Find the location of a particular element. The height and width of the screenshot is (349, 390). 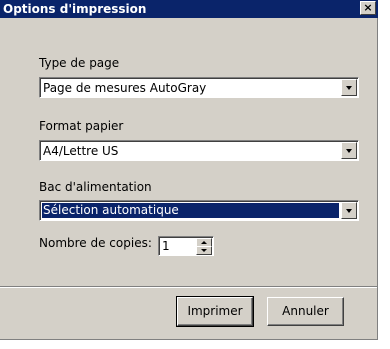

chevron-up-icon is located at coordinates (204, 242).